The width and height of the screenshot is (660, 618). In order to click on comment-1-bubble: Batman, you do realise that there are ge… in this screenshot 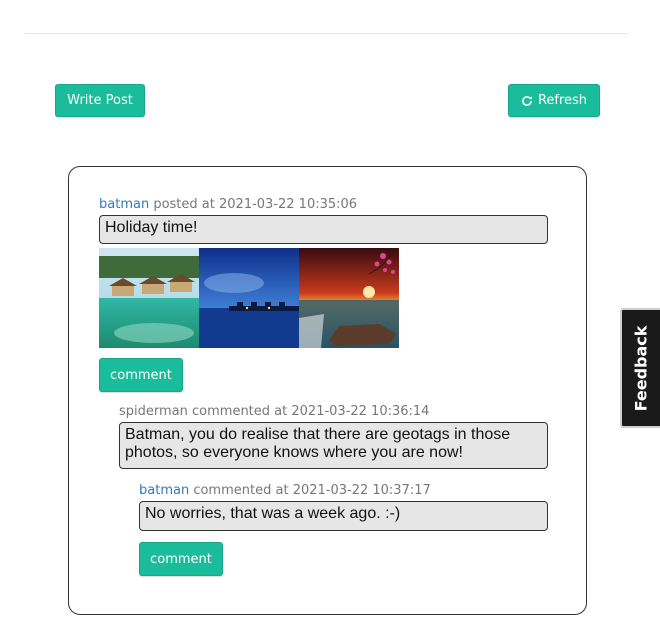, I will do `click(333, 445)`.